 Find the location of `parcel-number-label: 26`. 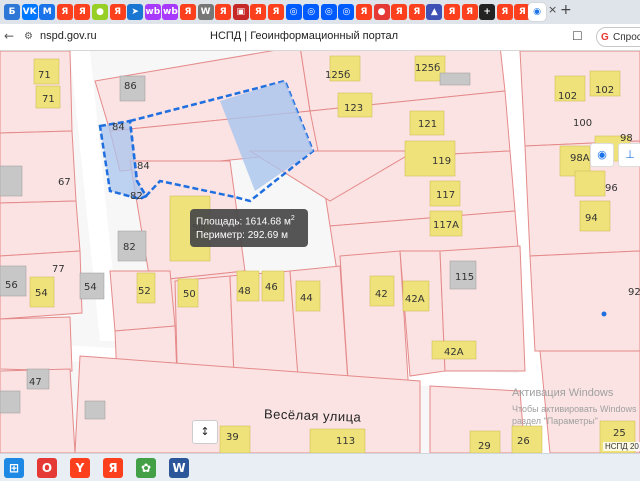

parcel-number-label: 26 is located at coordinates (523, 441).